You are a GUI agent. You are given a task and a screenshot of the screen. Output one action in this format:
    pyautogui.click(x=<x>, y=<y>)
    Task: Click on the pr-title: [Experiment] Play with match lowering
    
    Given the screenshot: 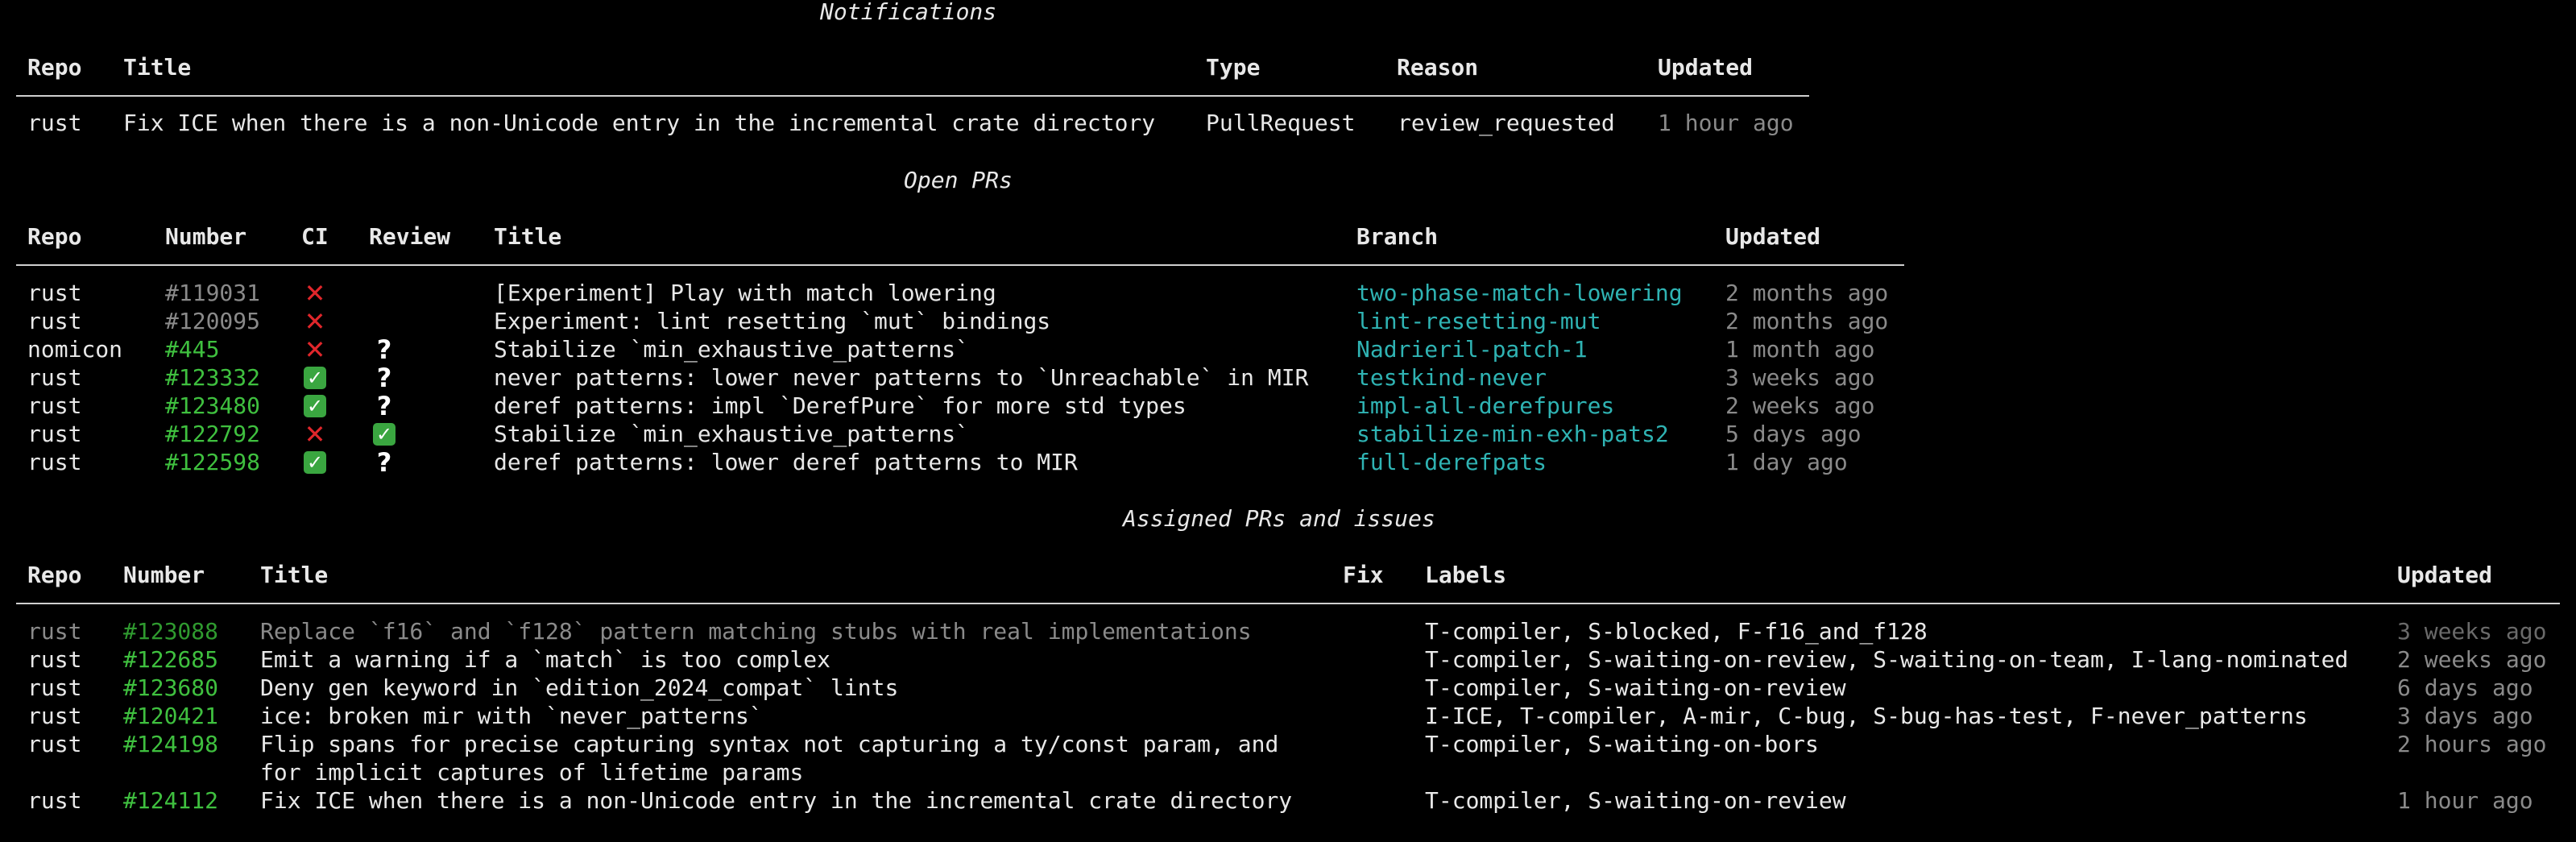 What is the action you would take?
    pyautogui.click(x=745, y=293)
    